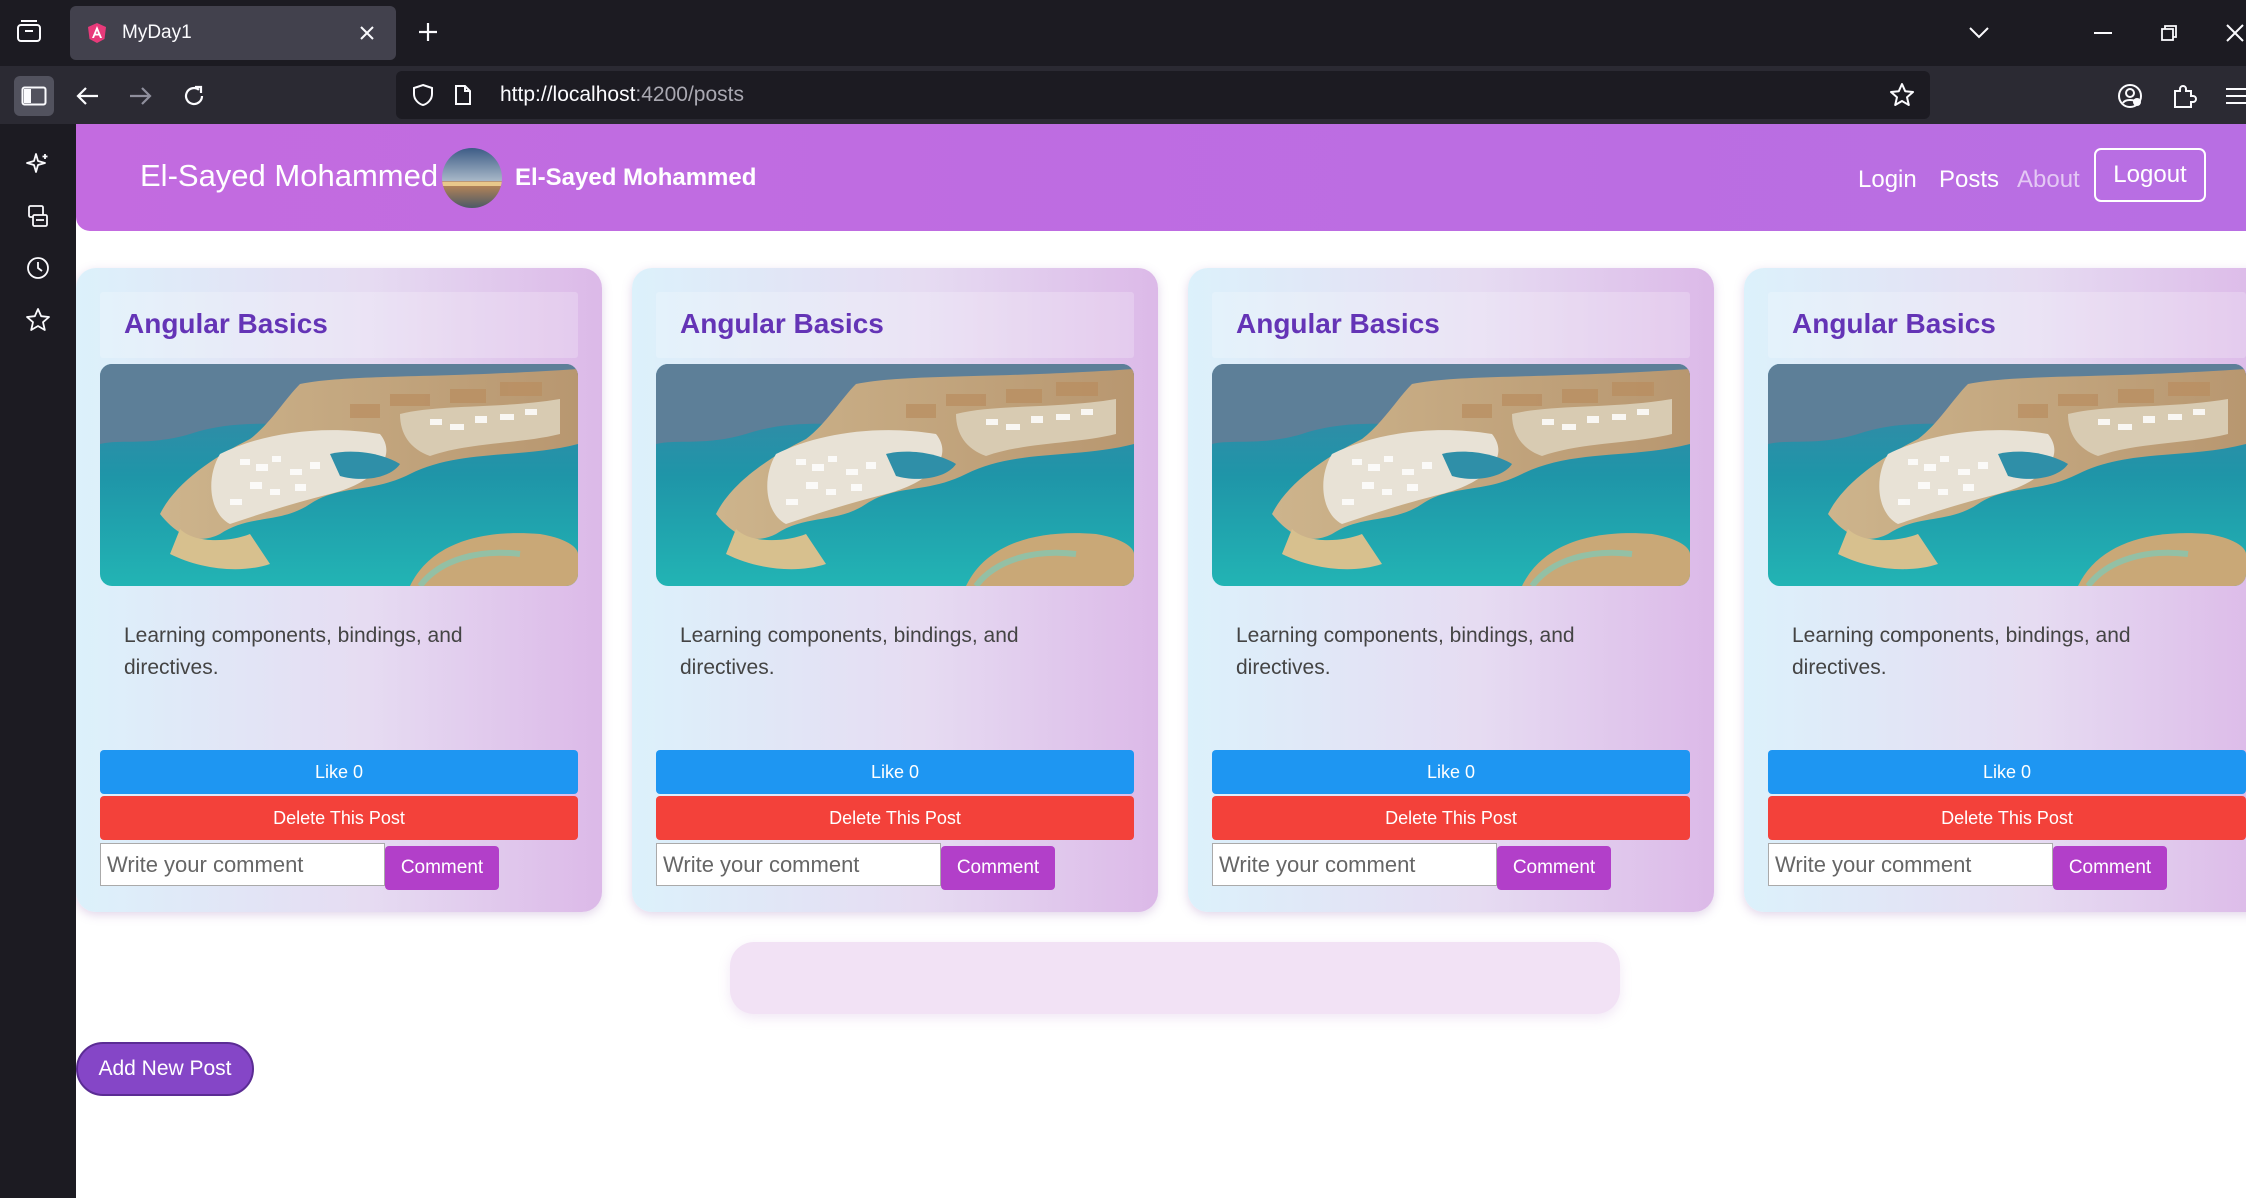 The height and width of the screenshot is (1198, 2246). What do you see at coordinates (233, 33) in the screenshot?
I see `browser-tab: MyDay1` at bounding box center [233, 33].